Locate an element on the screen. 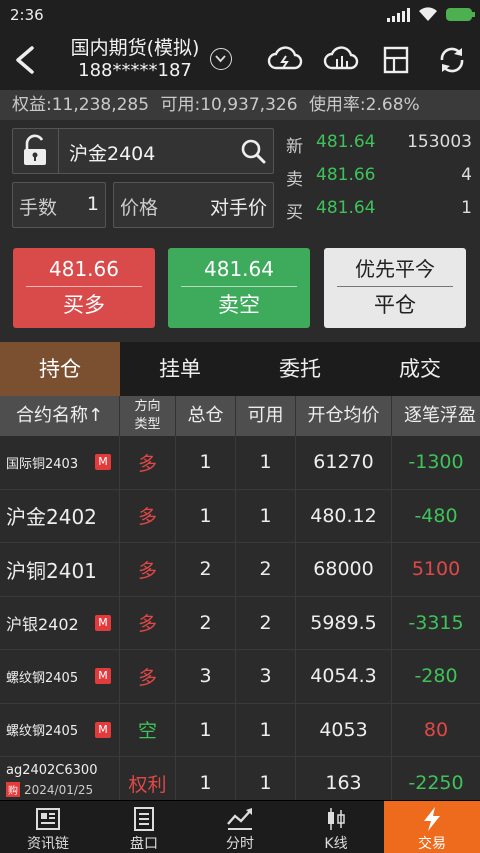 This screenshot has width=480, height=853. table-row: 国际铜2403 M 多 1 1 61270 -1300 is located at coordinates (240, 463).